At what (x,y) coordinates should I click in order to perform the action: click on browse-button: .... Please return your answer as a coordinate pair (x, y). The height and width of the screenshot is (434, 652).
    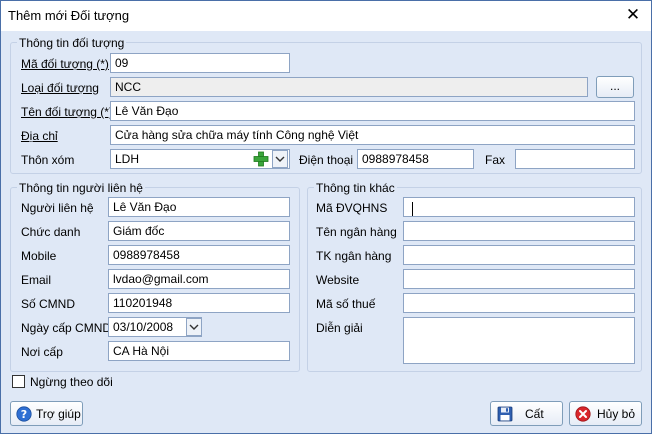
    Looking at the image, I should click on (615, 87).